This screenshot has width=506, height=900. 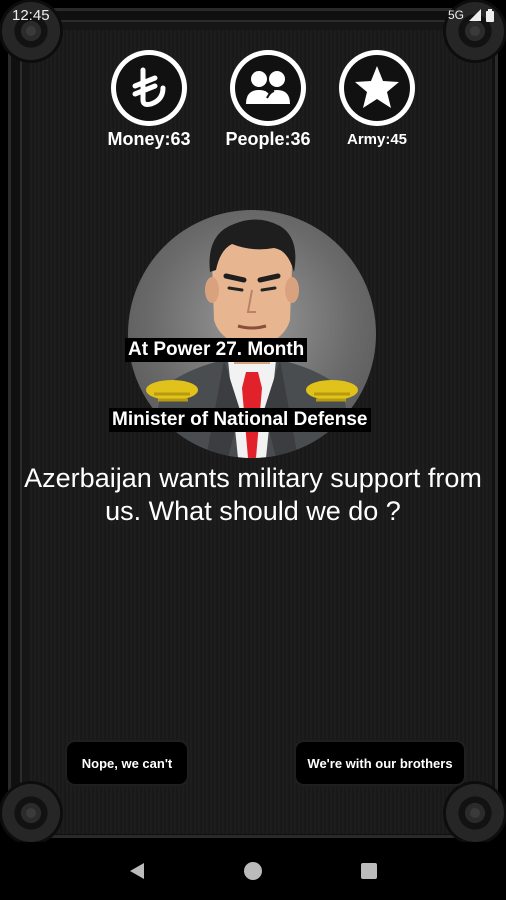 I want to click on home-icon, so click(x=253, y=871).